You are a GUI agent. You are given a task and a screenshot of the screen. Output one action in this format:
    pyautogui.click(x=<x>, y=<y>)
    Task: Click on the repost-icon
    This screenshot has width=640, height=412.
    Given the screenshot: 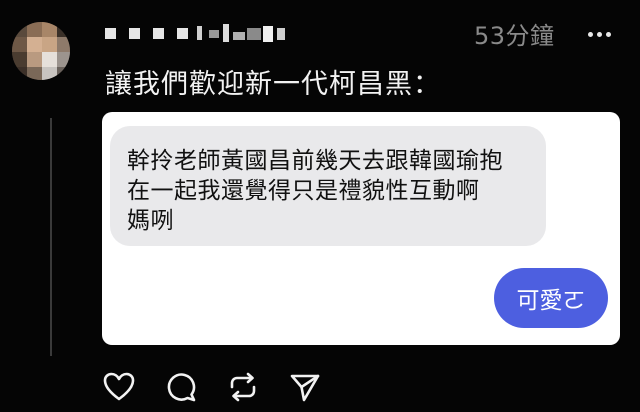 What is the action you would take?
    pyautogui.click(x=243, y=387)
    